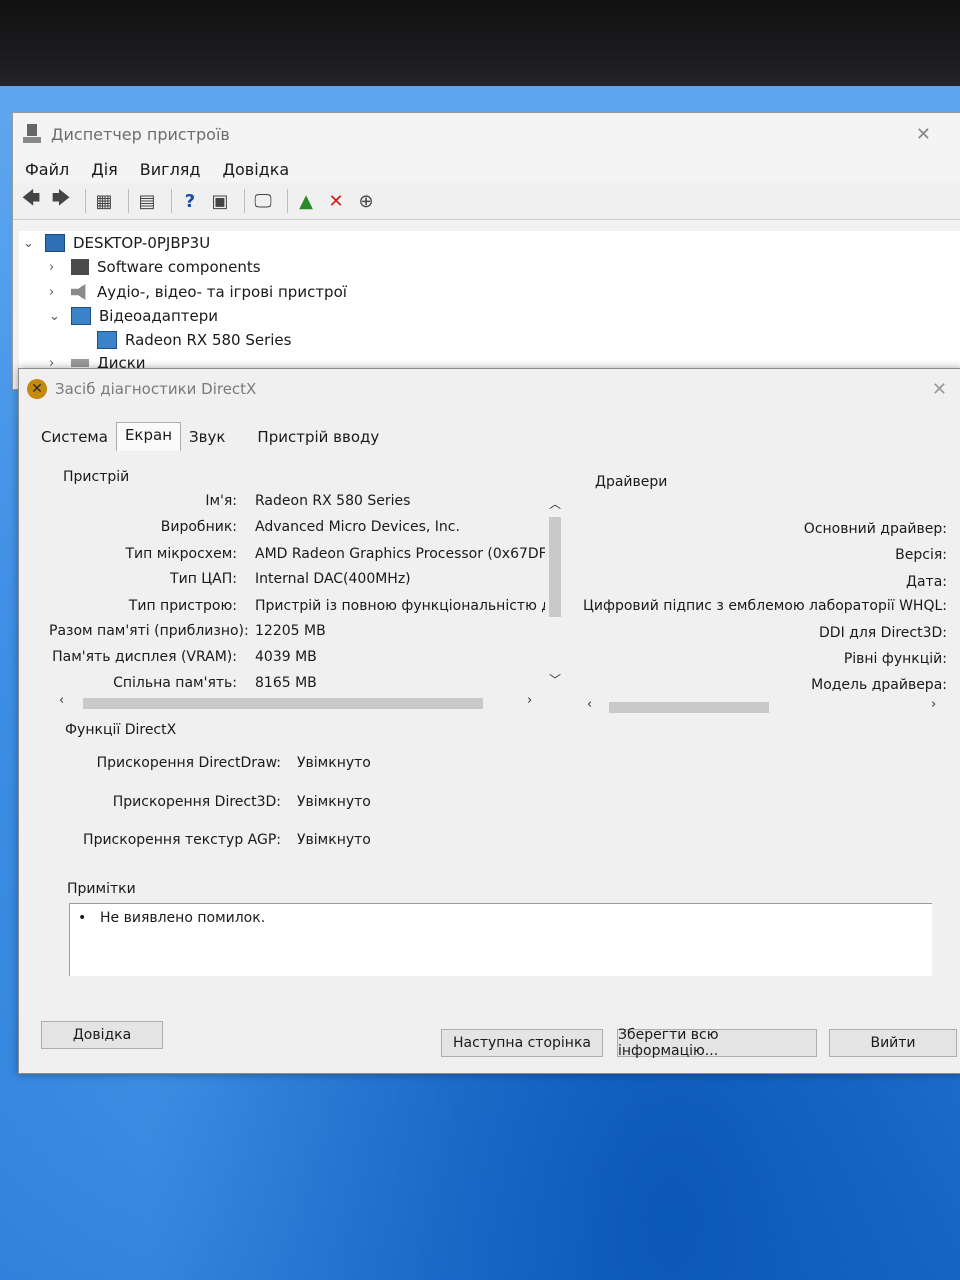 This screenshot has width=960, height=1280. What do you see at coordinates (61, 200) in the screenshot?
I see `forward-arrow-icon: 🡆` at bounding box center [61, 200].